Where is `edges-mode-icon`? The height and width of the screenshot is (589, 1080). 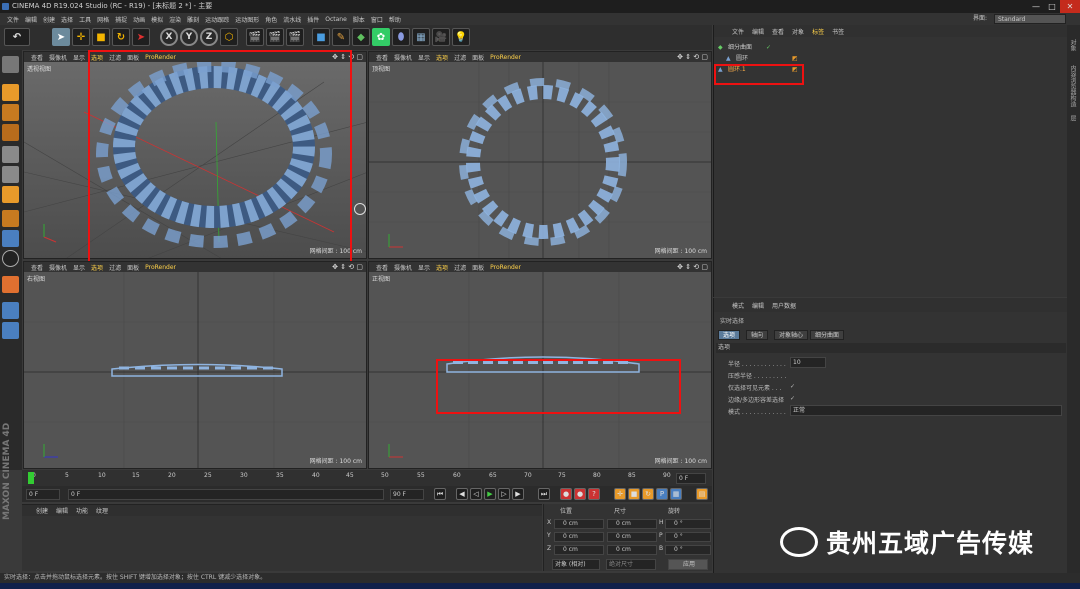 edges-mode-icon is located at coordinates (10, 174).